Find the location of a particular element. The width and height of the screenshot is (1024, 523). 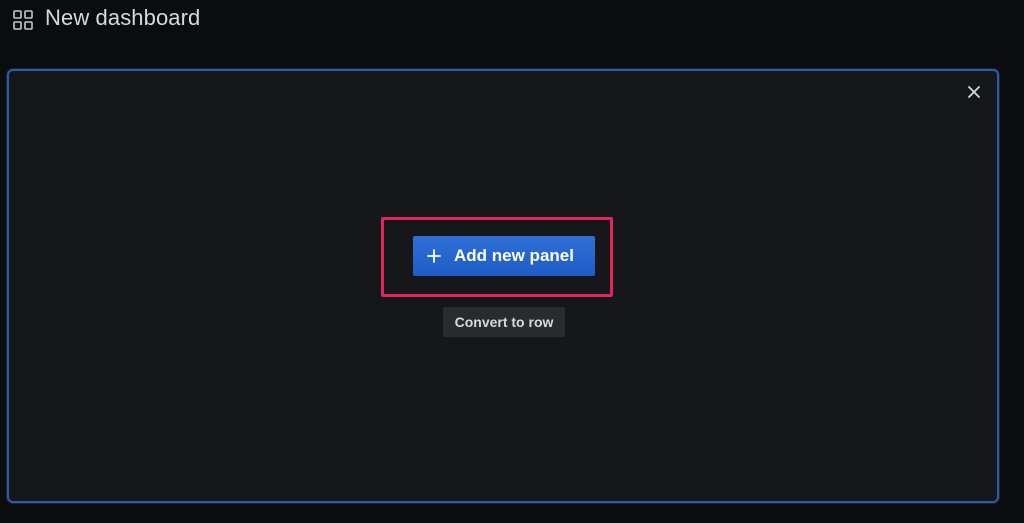

add-new-panel-button: Add new panel is located at coordinates (504, 256).